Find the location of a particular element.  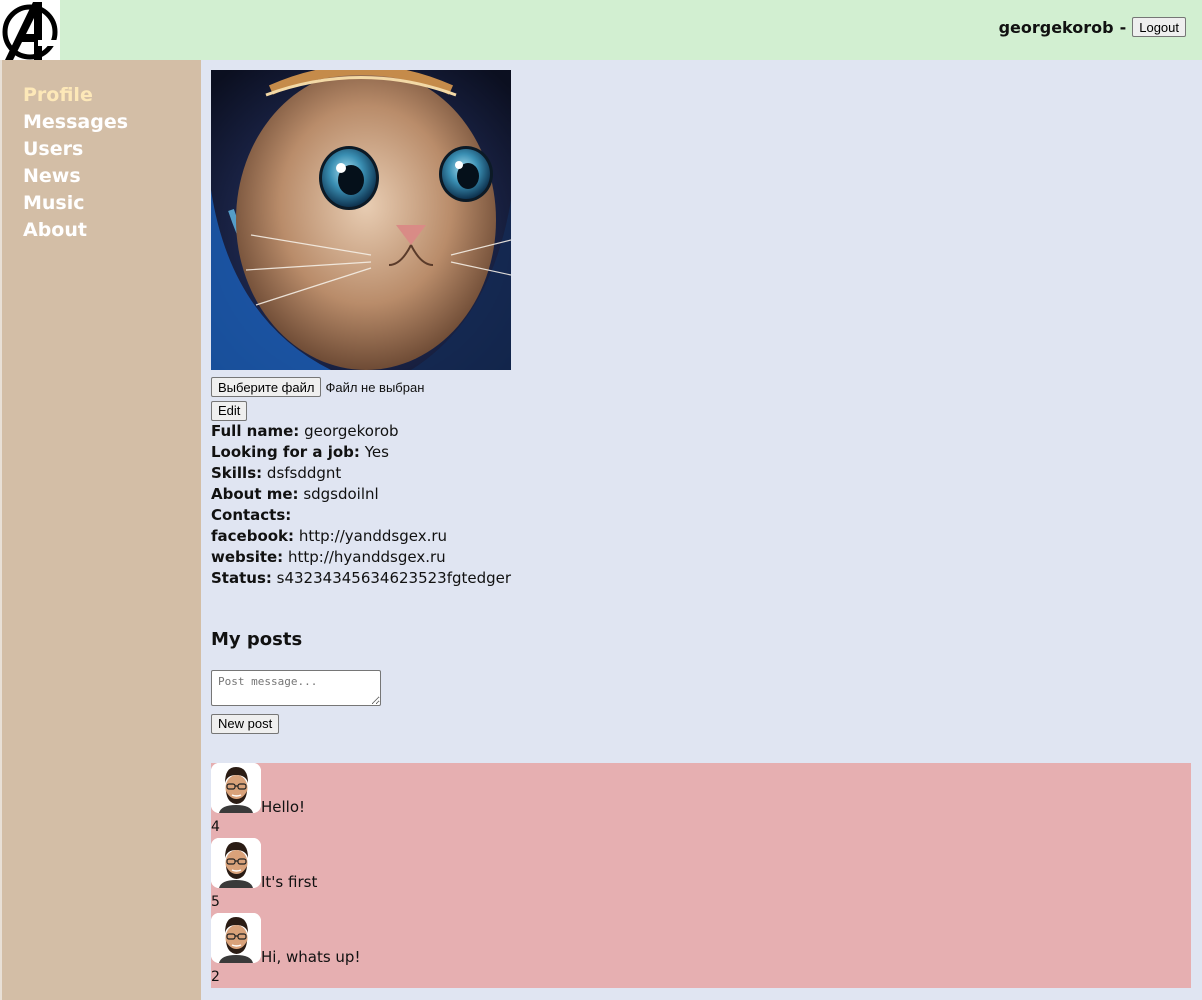

username: georgekorob is located at coordinates (1056, 27).